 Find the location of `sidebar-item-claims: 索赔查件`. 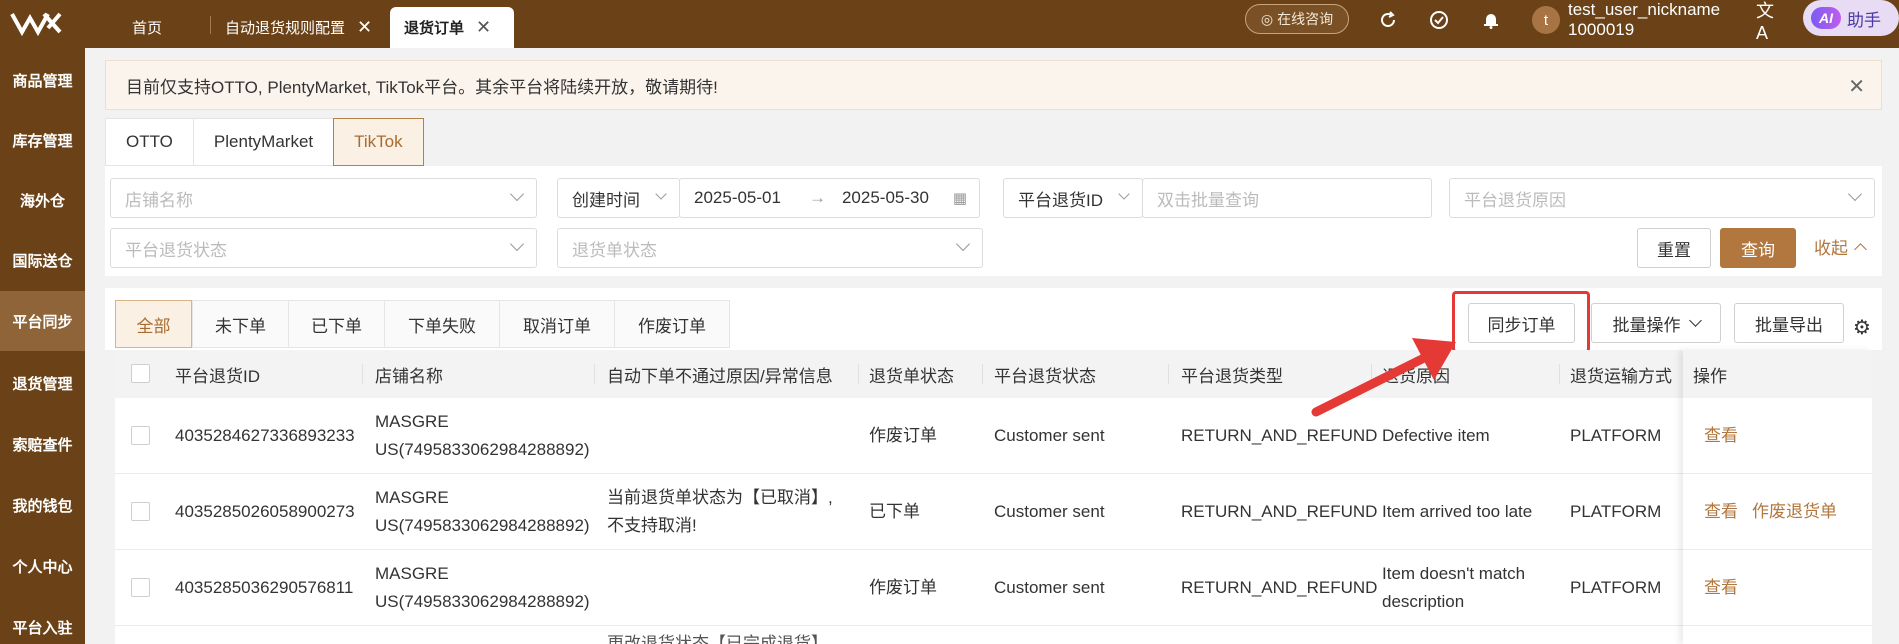

sidebar-item-claims: 索赔查件 is located at coordinates (42, 444).